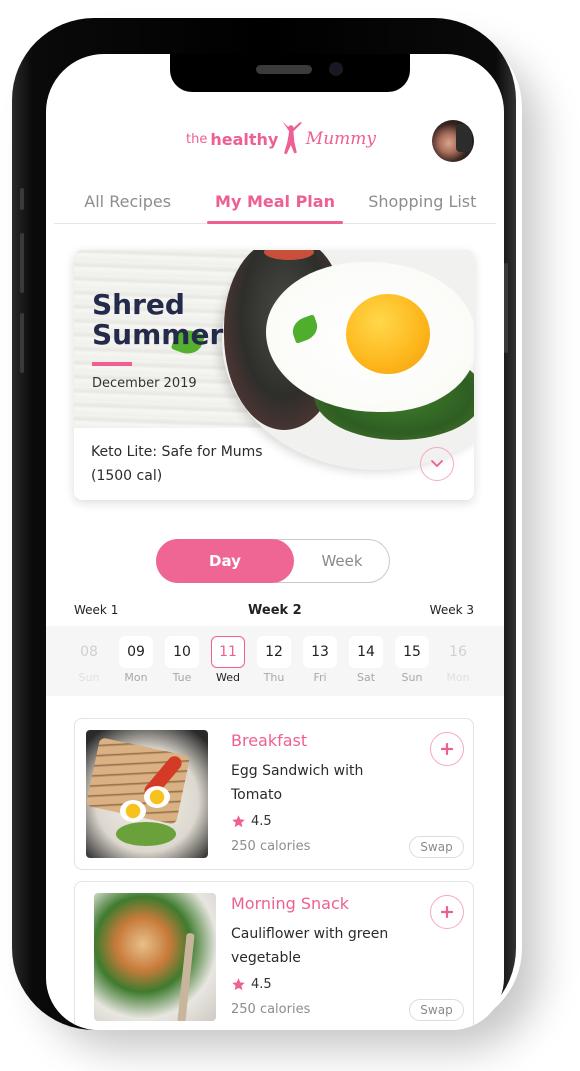  I want to click on day-item: 15 Sun, so click(412, 660).